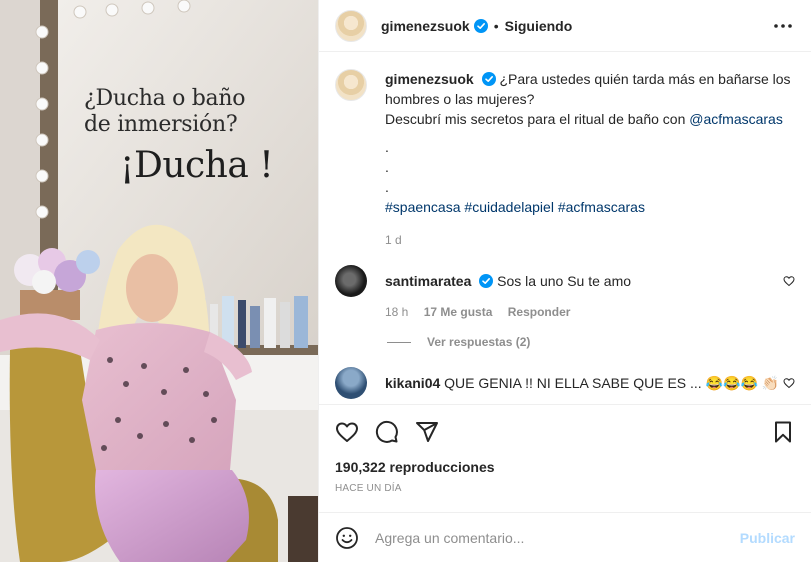  Describe the element at coordinates (347, 432) in the screenshot. I see `like-heart-icon` at that location.